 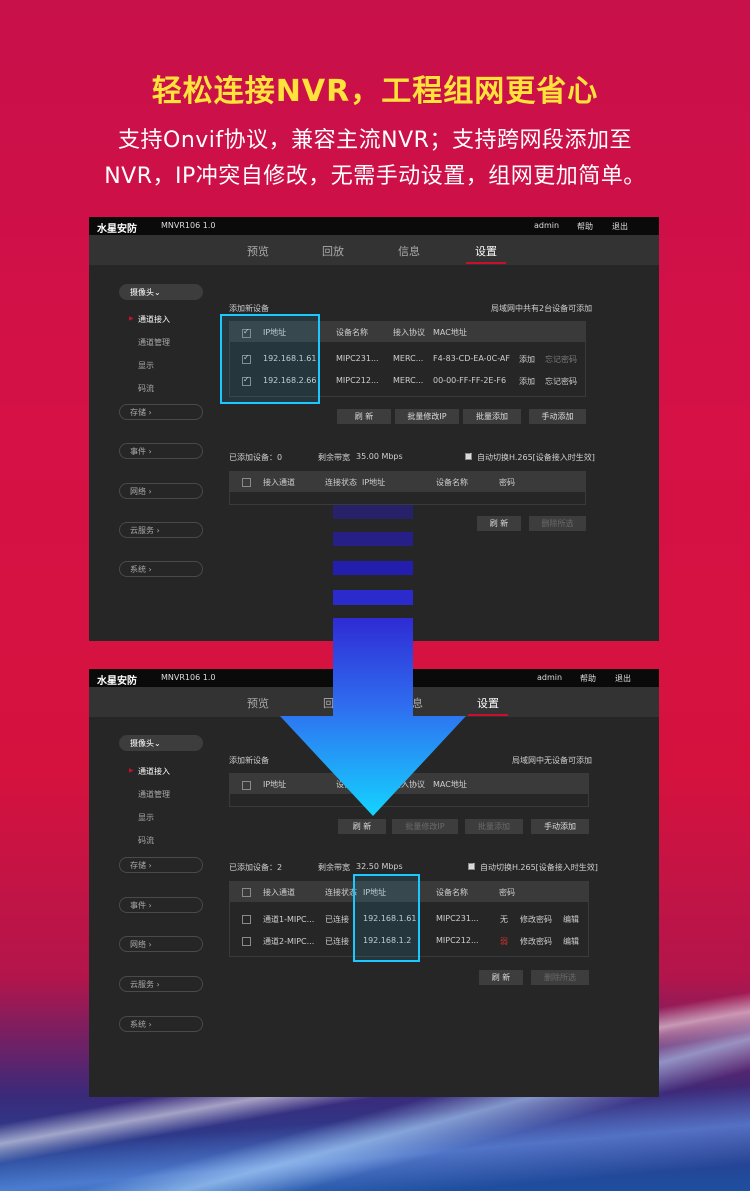 I want to click on sidebar-system-label: 系统, so click(x=138, y=569).